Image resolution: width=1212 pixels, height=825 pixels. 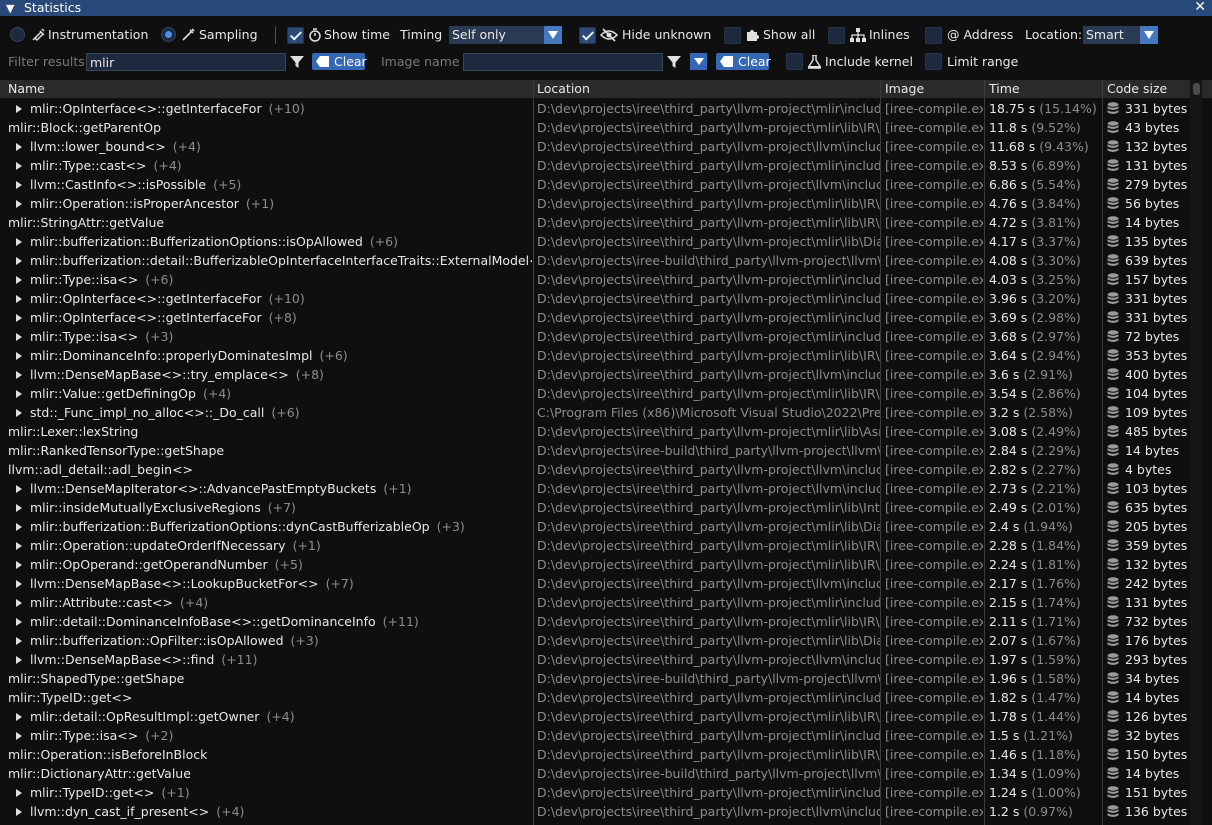 What do you see at coordinates (743, 61) in the screenshot?
I see `clear-image-button: Clear` at bounding box center [743, 61].